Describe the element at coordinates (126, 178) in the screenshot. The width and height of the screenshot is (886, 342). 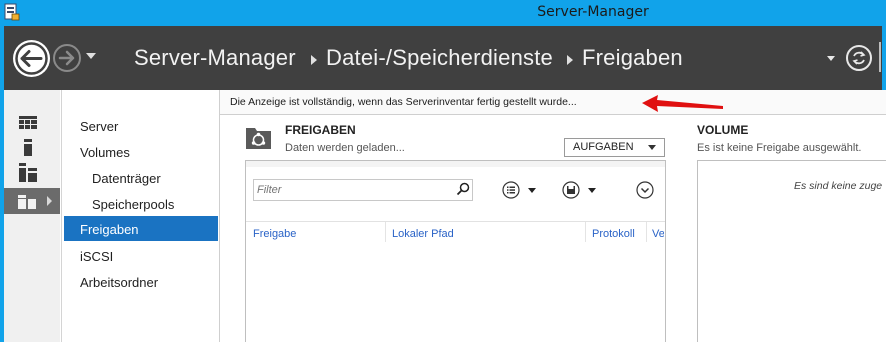
I see `nav-item-disks: Datenträger` at that location.